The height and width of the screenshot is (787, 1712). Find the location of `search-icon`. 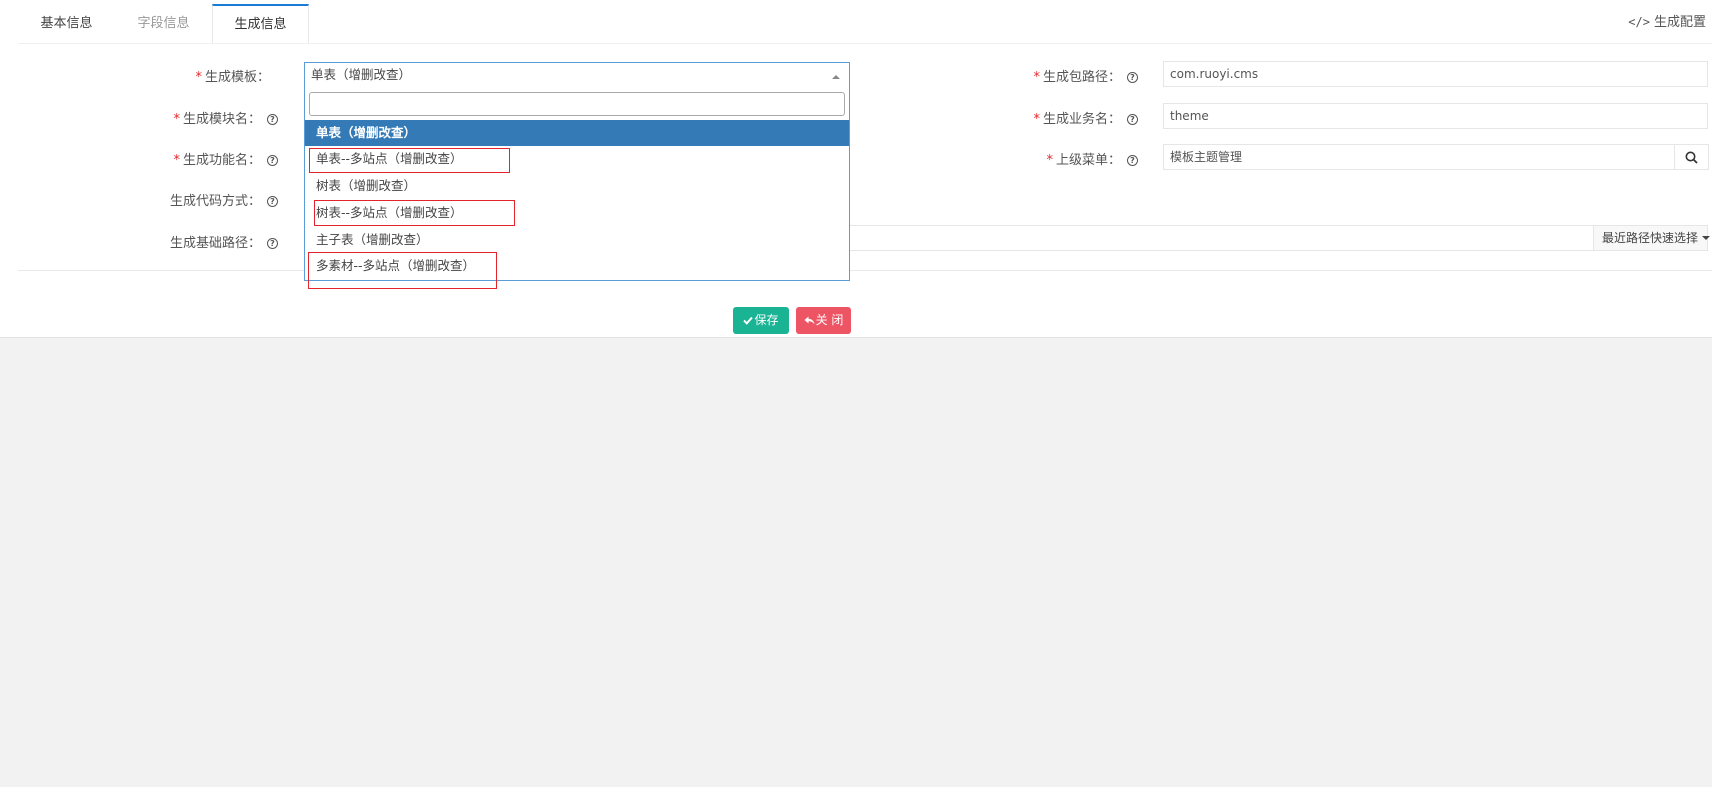

search-icon is located at coordinates (1691, 157).